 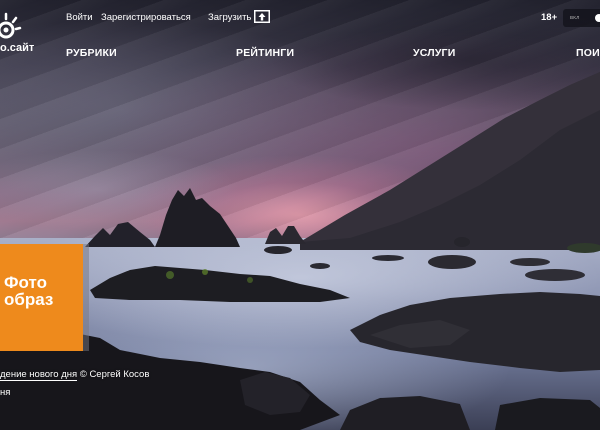 What do you see at coordinates (581, 18) in the screenshot?
I see `adult-content-toggle: ВКЛ` at bounding box center [581, 18].